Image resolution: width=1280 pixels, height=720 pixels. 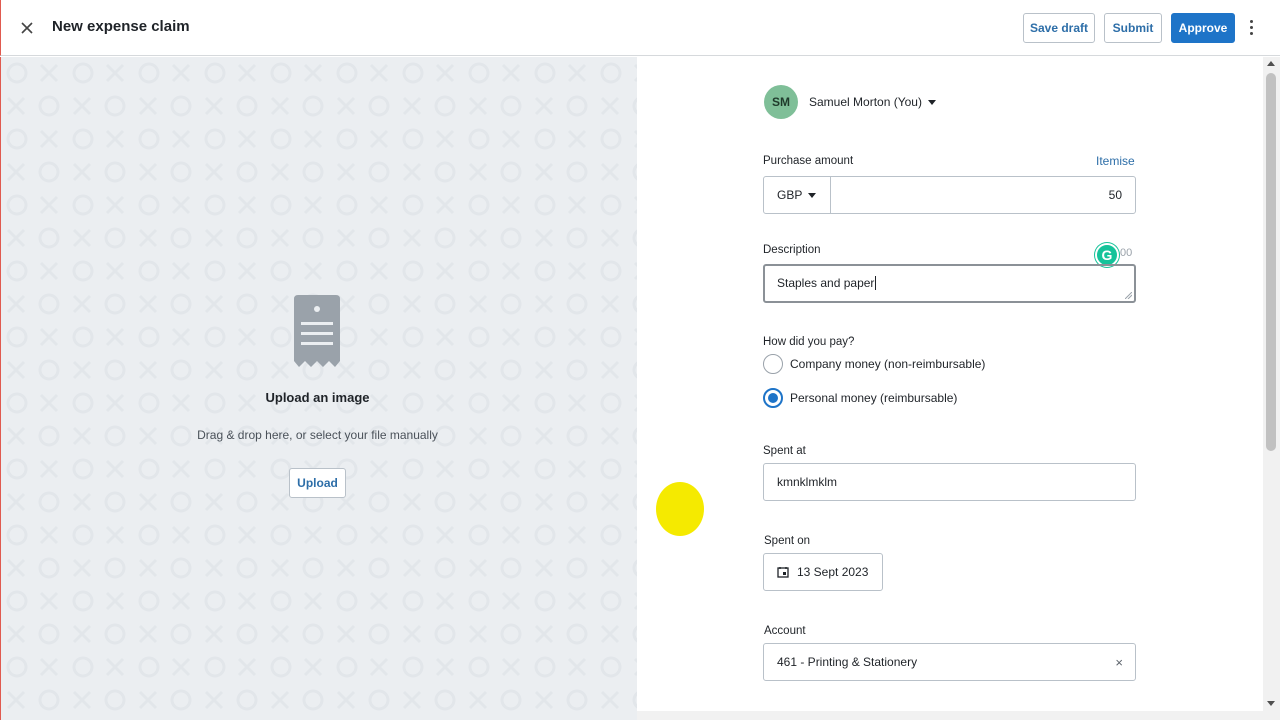 What do you see at coordinates (876, 283) in the screenshot?
I see `text-cursor` at bounding box center [876, 283].